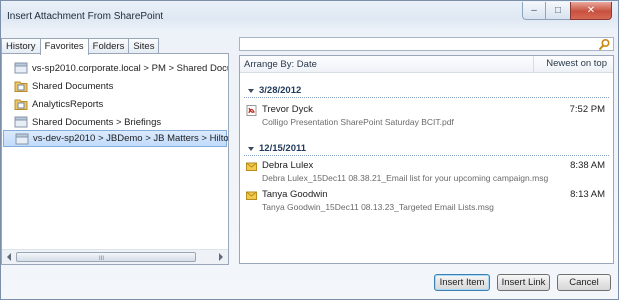  Describe the element at coordinates (283, 148) in the screenshot. I see `group-date: 12/15/2011` at that location.